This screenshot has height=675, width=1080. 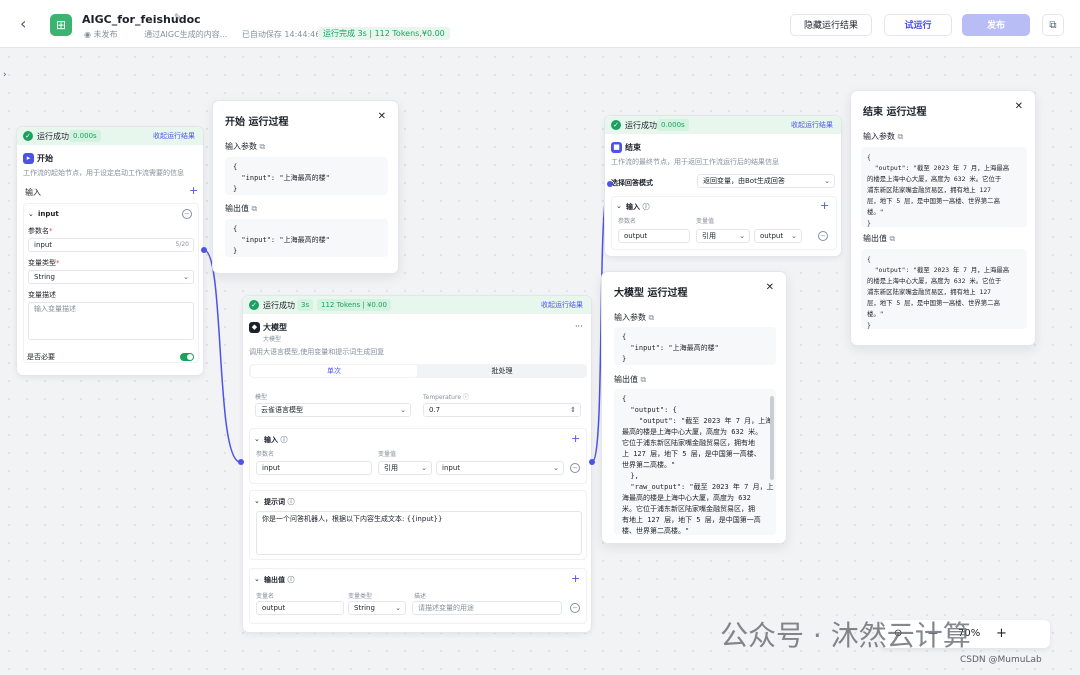 What do you see at coordinates (110, 136) in the screenshot?
I see `start-node-header: ✓ 运行成功 0.000s 收起运行结果` at bounding box center [110, 136].